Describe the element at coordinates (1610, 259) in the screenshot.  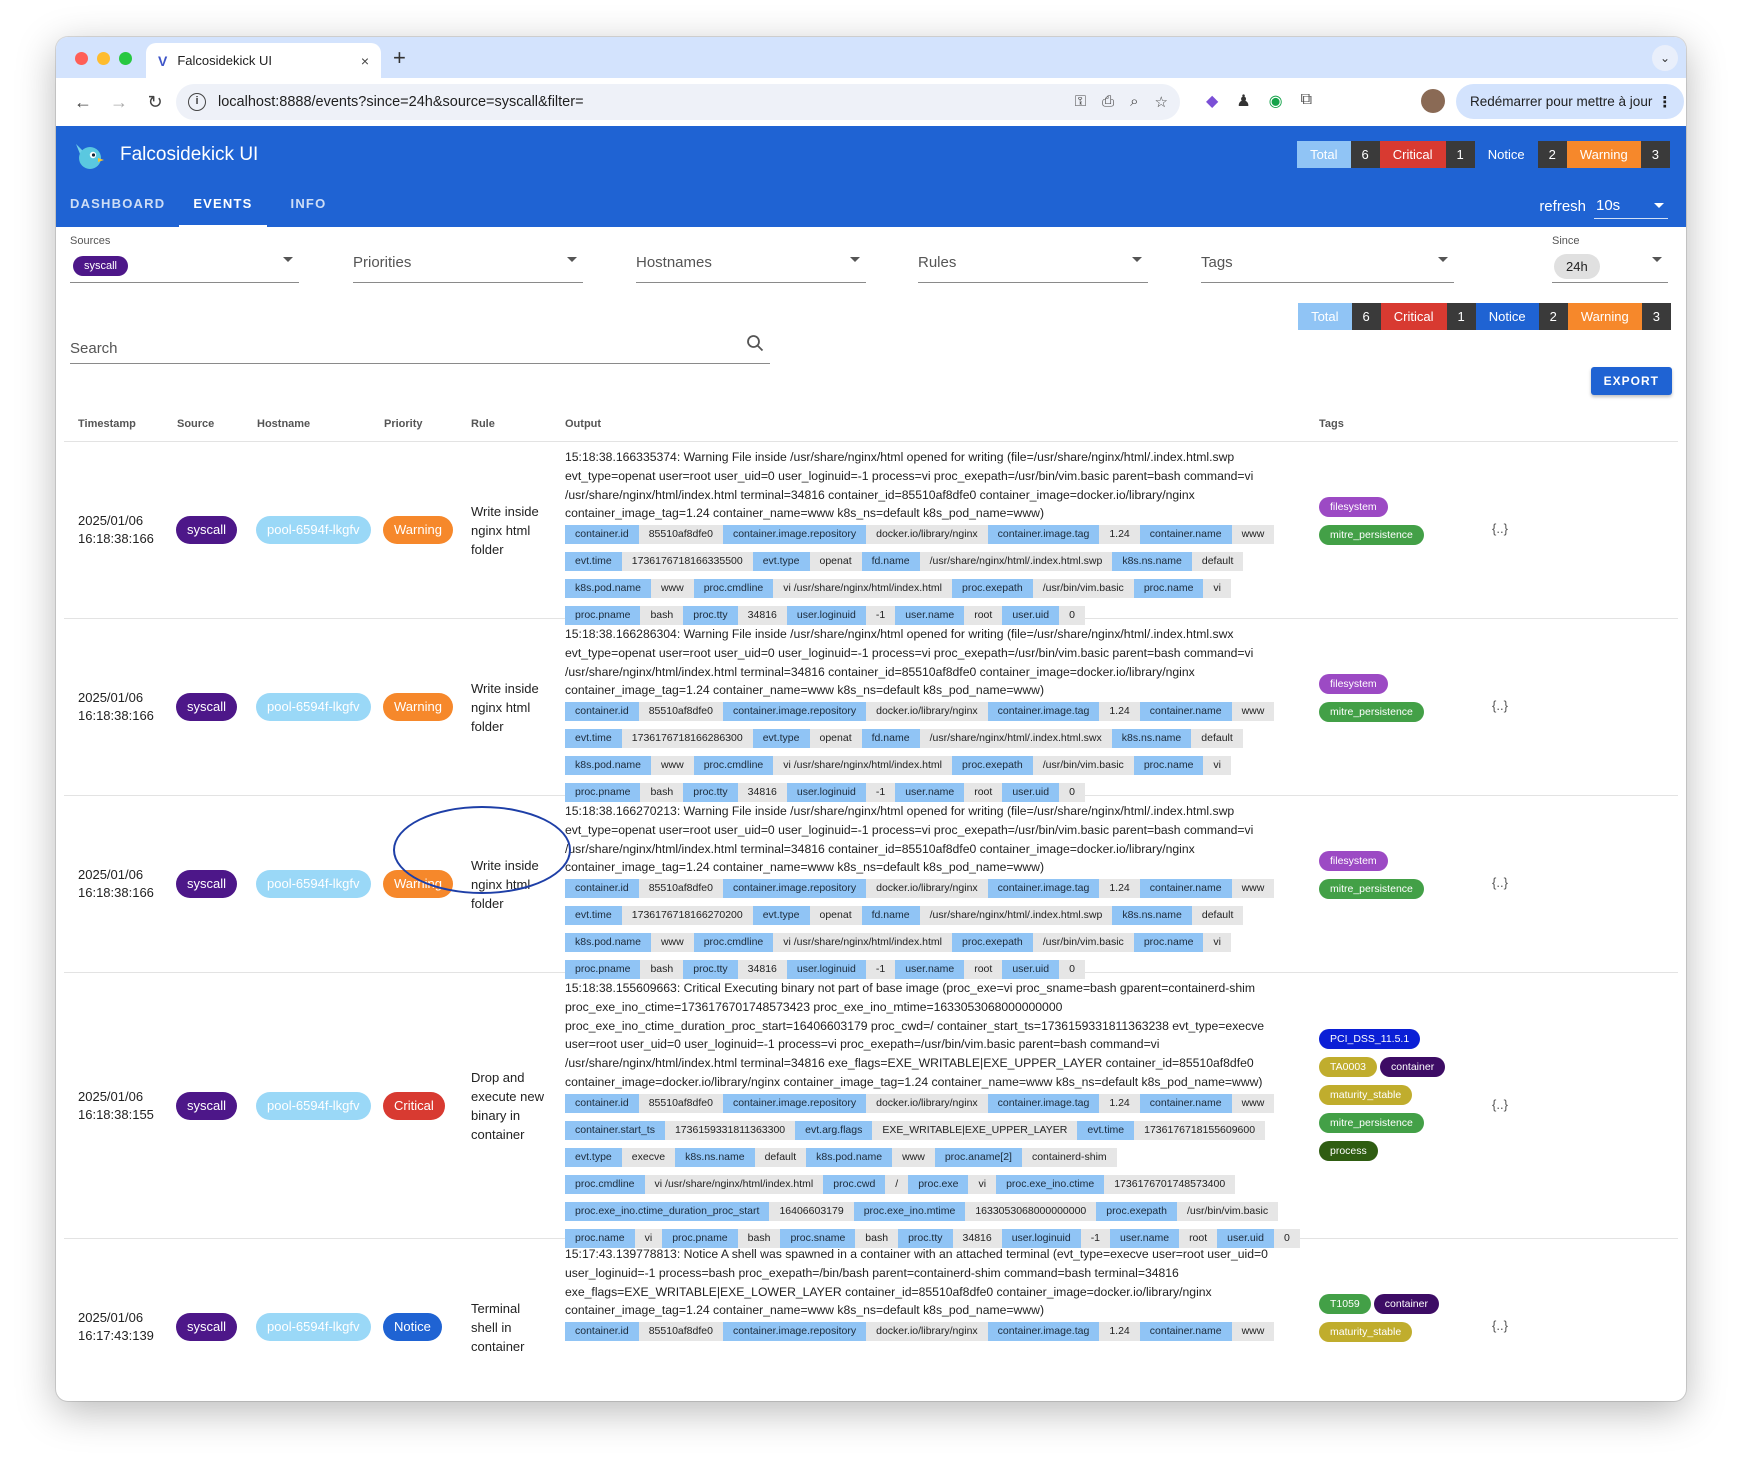
I see `since-filter: Since 24h` at that location.